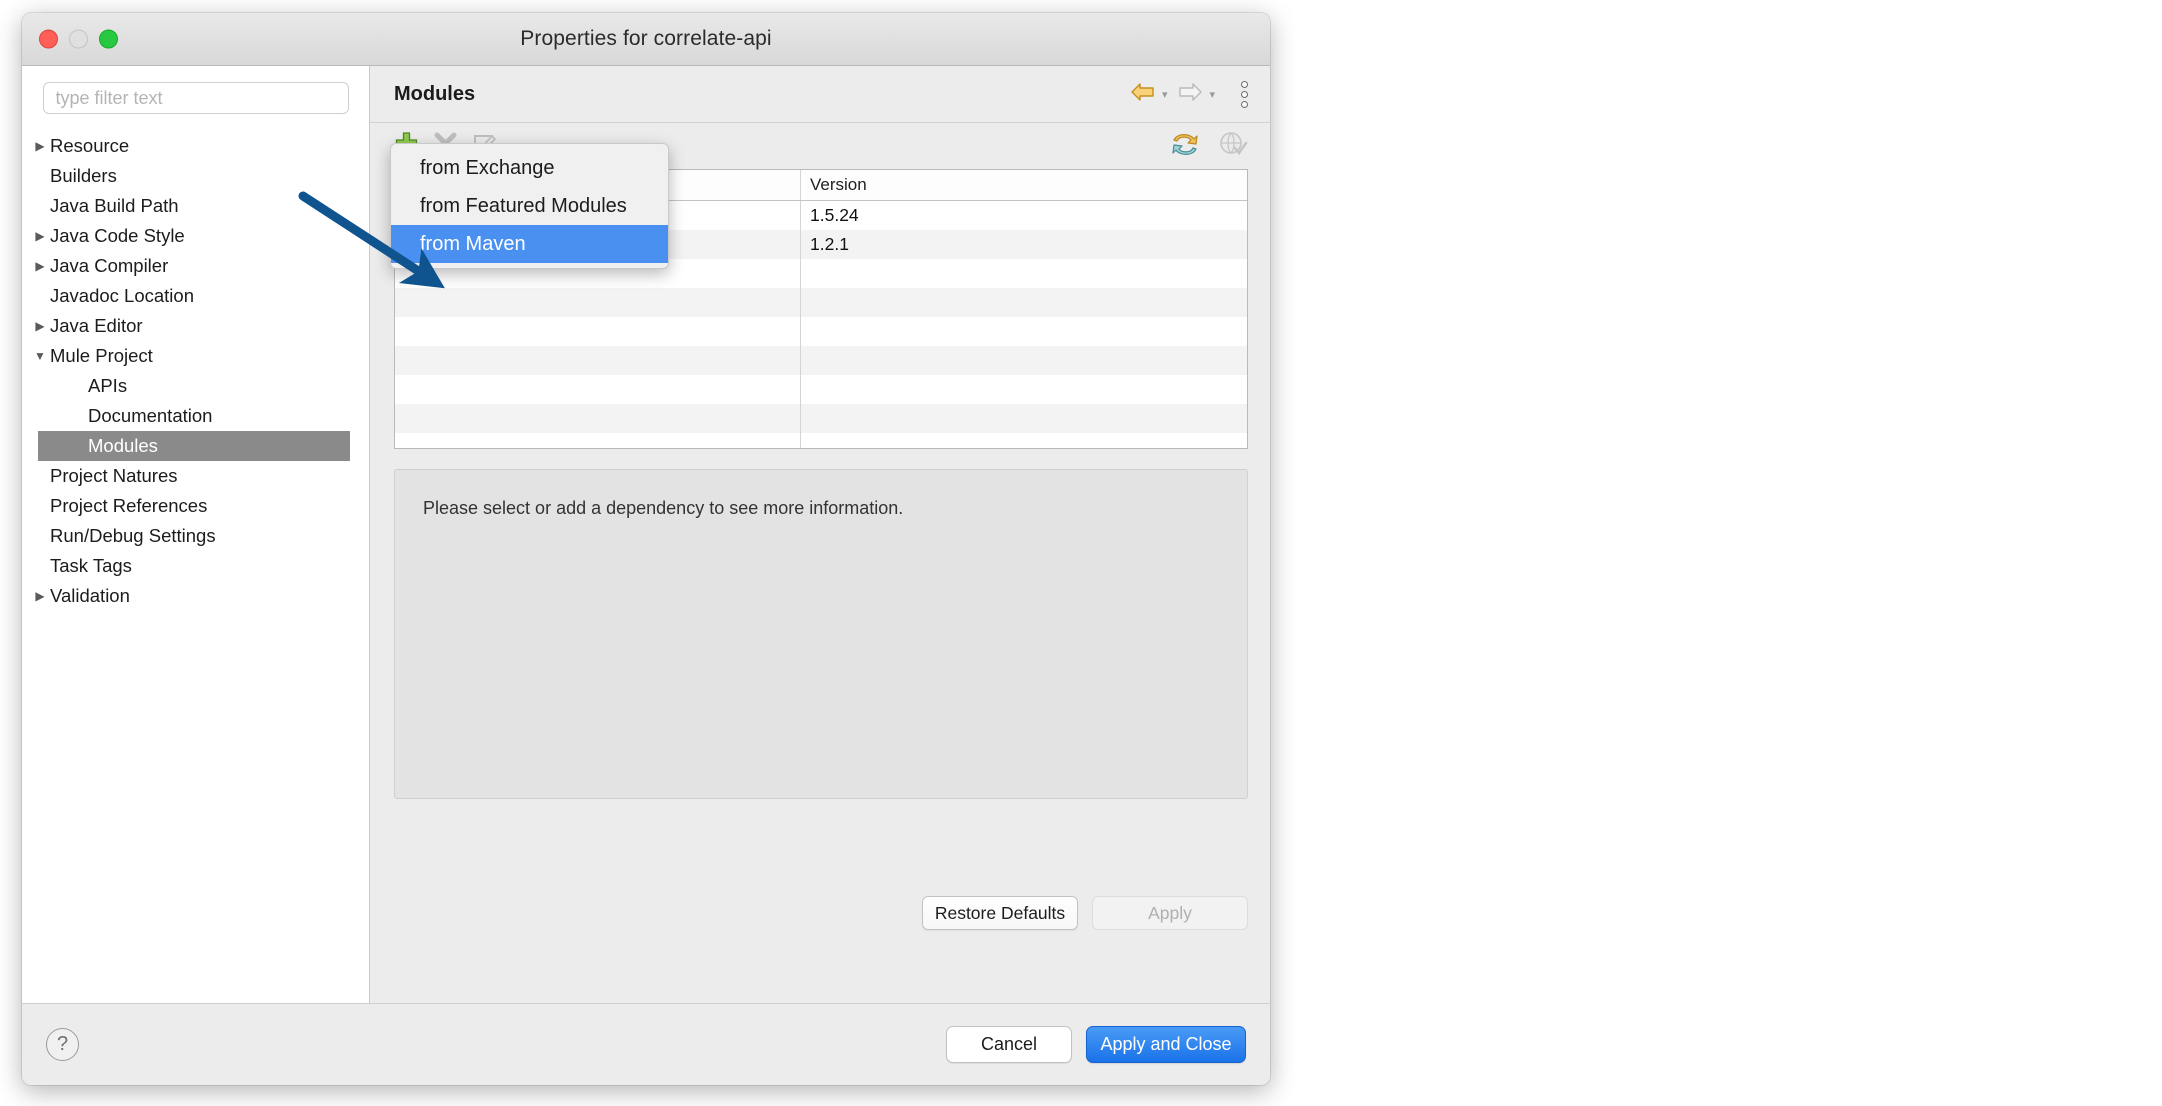  What do you see at coordinates (195, 266) in the screenshot?
I see `sidebar-item-java-compiler: ▶ Java Compiler` at bounding box center [195, 266].